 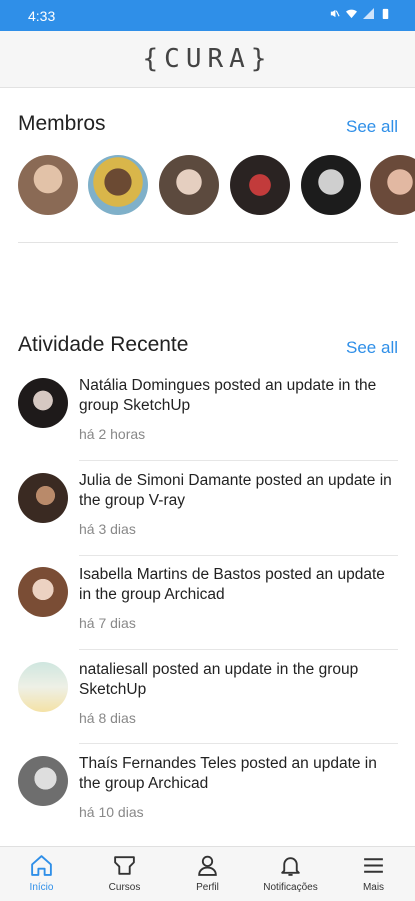 I want to click on activity-time: há 10 dias, so click(x=111, y=812).